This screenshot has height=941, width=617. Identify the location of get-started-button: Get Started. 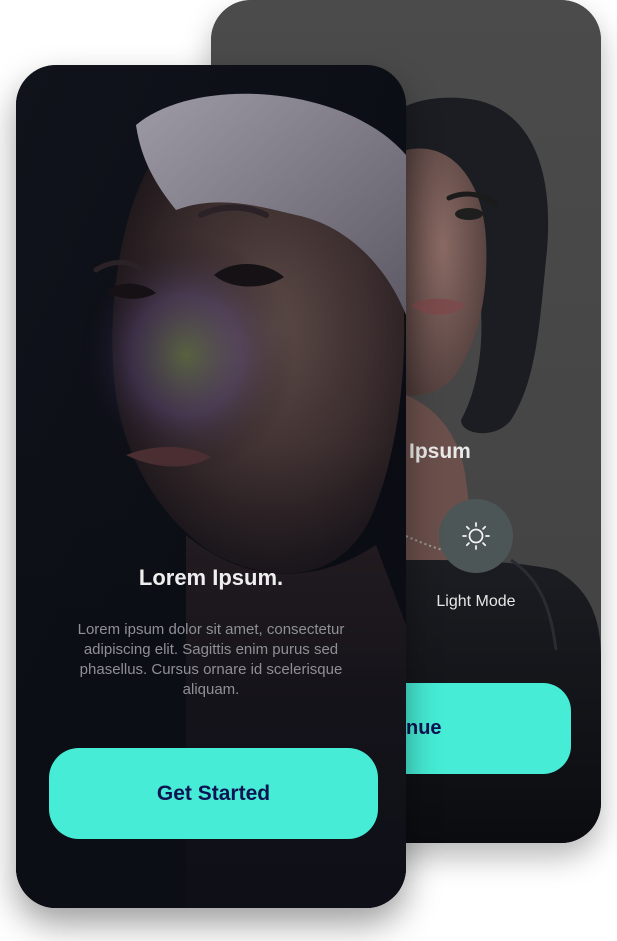
(213, 793).